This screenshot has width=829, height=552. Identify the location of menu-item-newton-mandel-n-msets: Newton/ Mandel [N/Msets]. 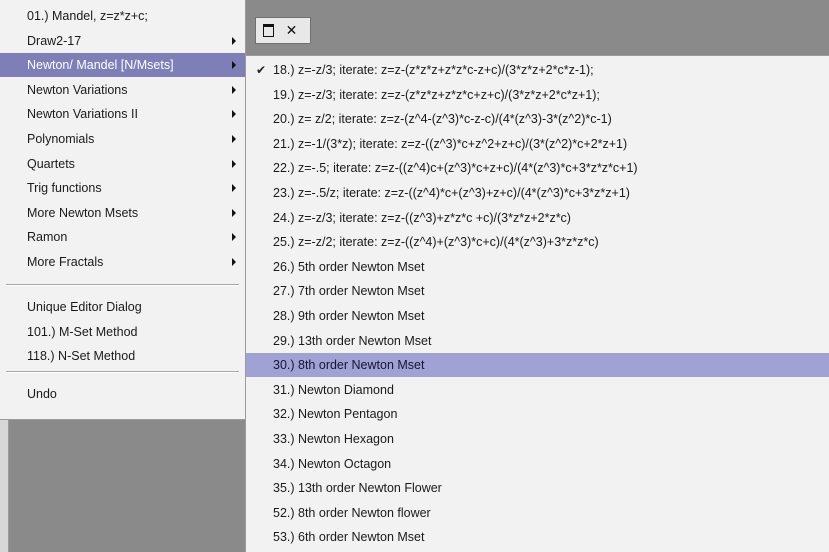
(122, 65).